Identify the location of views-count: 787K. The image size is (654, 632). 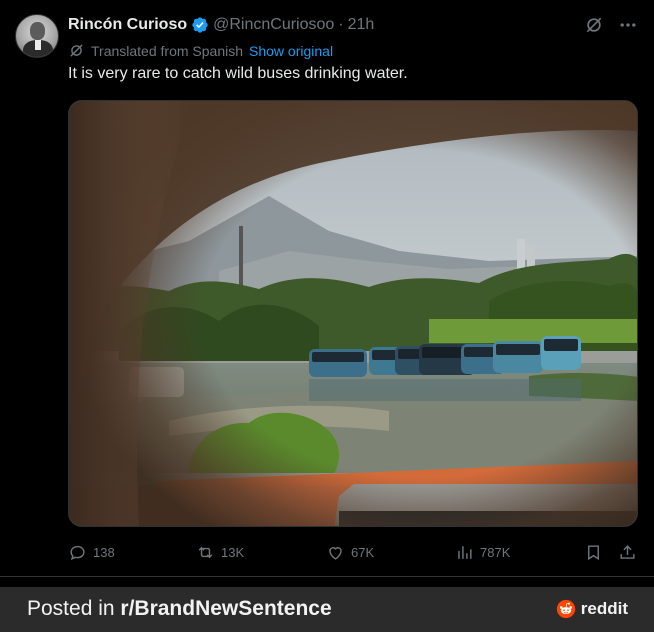
(495, 552).